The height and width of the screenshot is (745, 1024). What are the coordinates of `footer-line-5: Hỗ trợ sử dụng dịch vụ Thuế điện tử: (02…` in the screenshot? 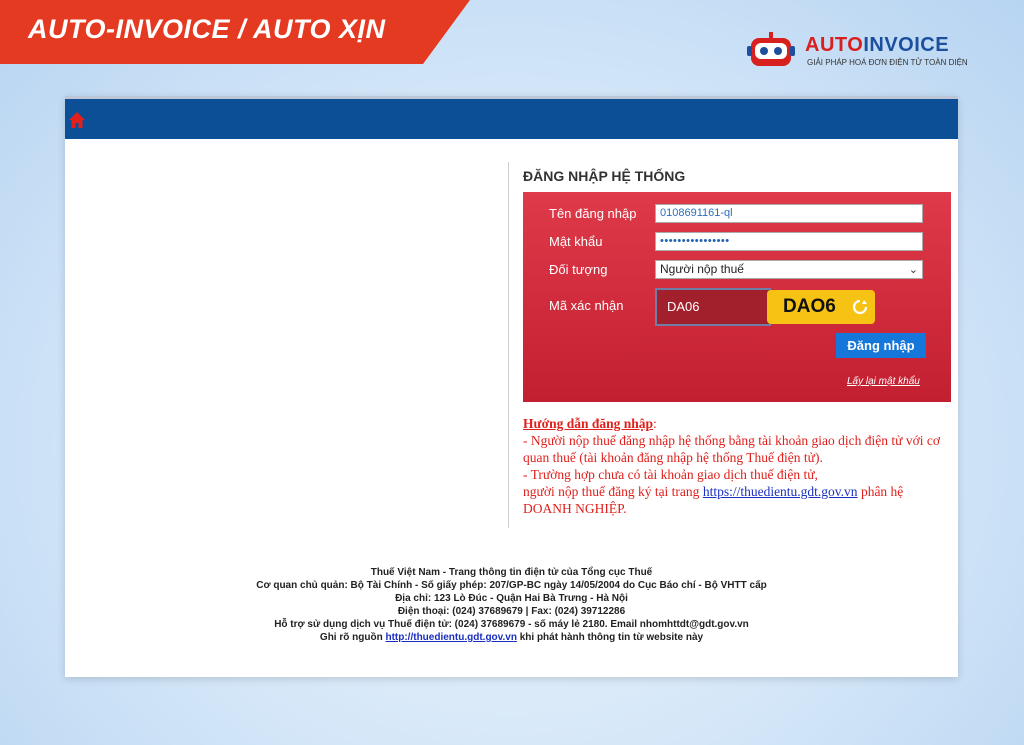 It's located at (511, 624).